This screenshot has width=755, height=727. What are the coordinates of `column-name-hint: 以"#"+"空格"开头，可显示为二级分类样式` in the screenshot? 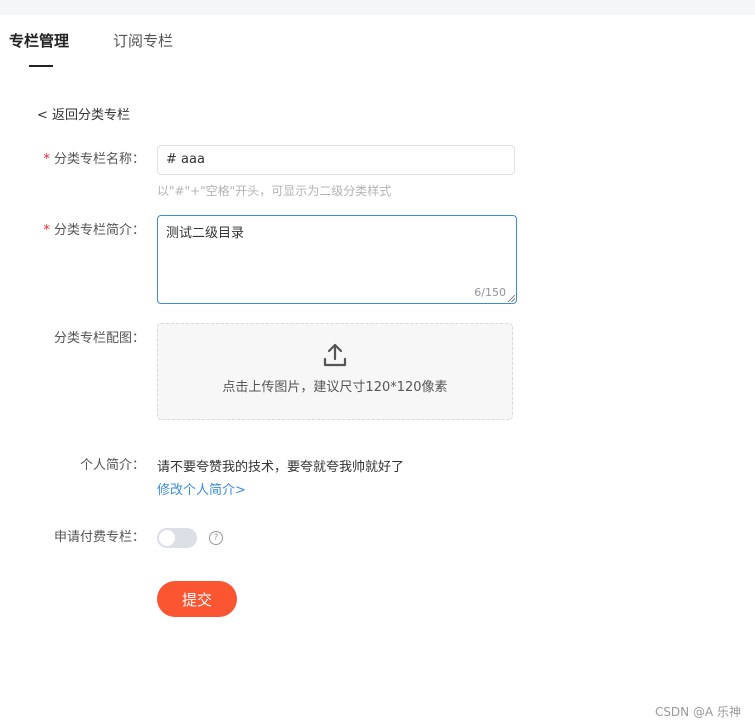 It's located at (274, 191).